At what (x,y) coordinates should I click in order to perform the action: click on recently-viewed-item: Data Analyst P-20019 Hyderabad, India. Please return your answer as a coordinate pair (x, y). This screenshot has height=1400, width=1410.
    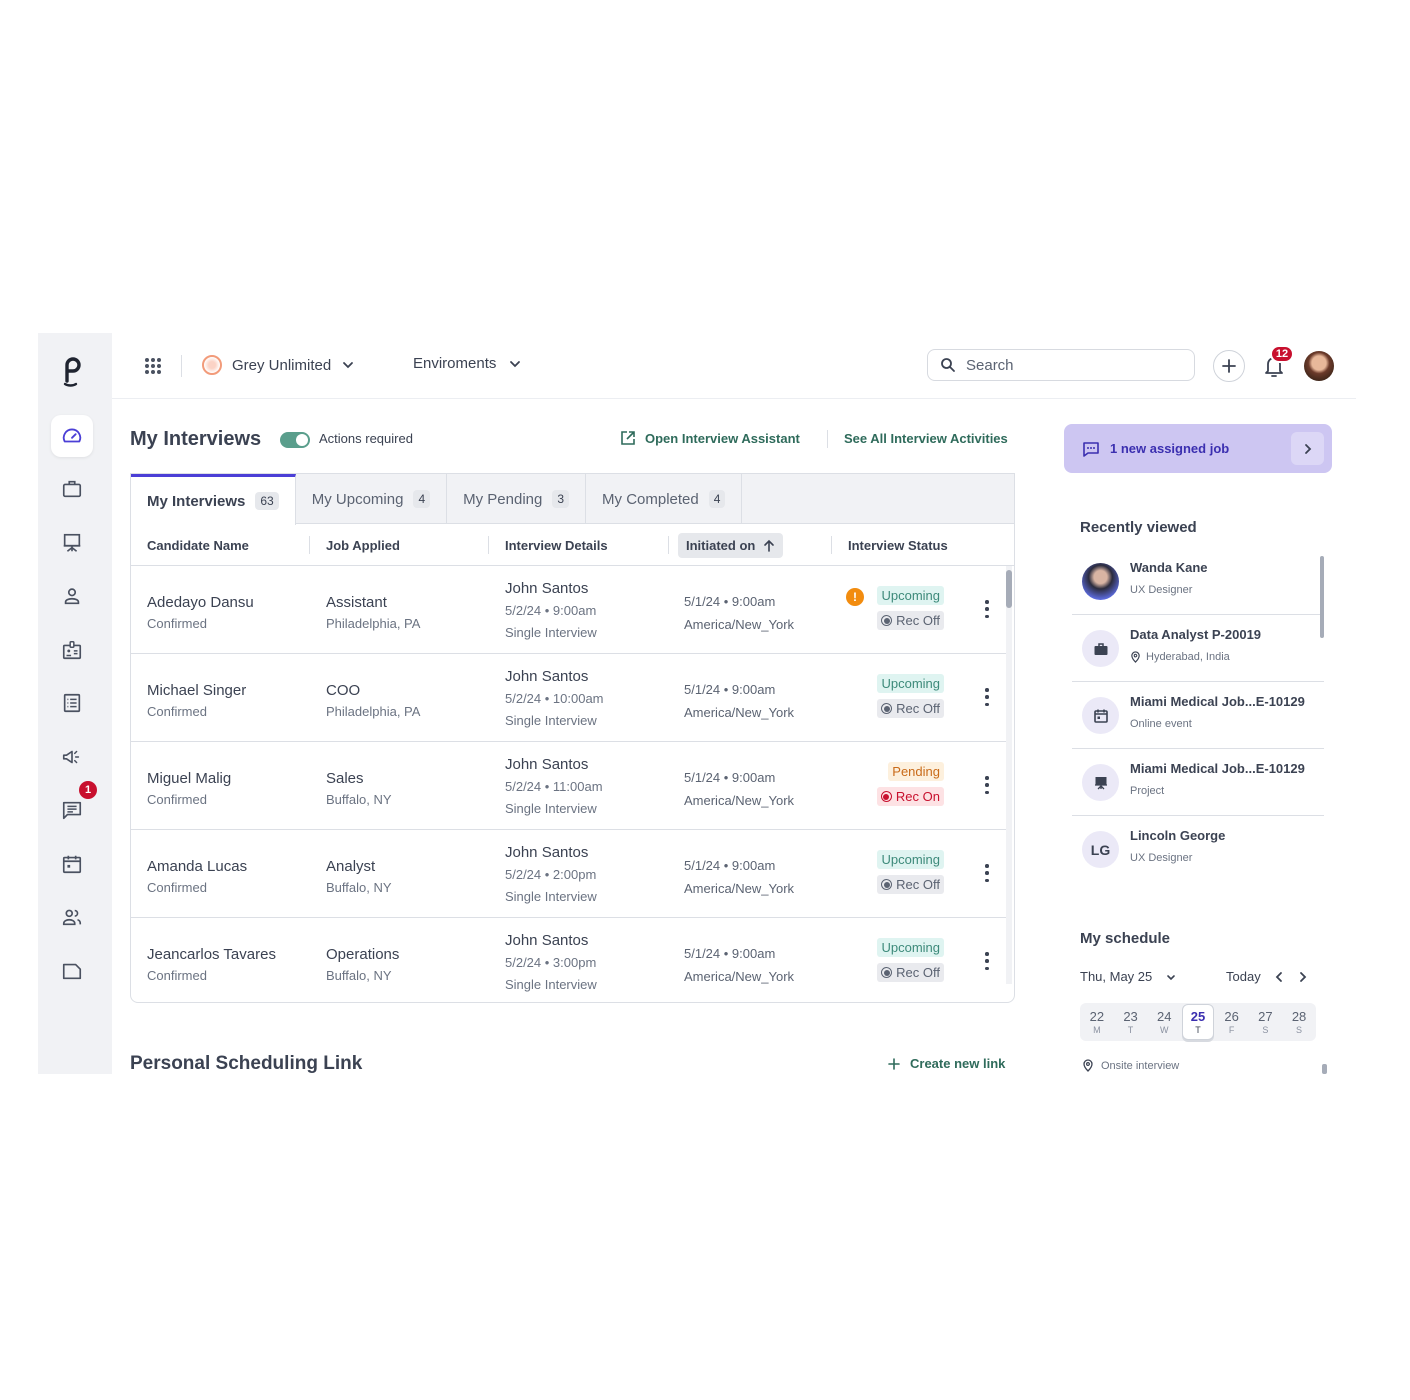
    Looking at the image, I should click on (1198, 648).